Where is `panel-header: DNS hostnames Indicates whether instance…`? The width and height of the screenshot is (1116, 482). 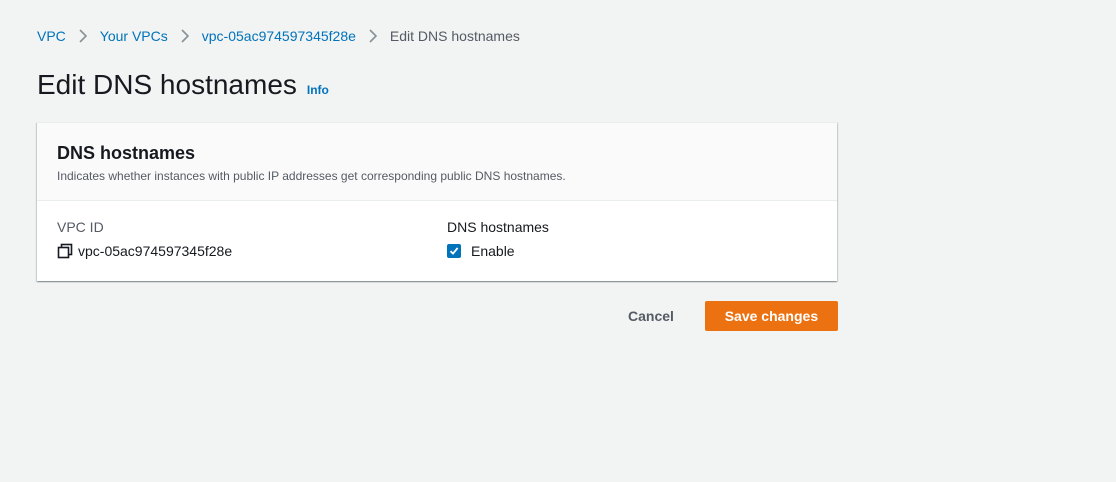
panel-header: DNS hostnames Indicates whether instance… is located at coordinates (437, 162).